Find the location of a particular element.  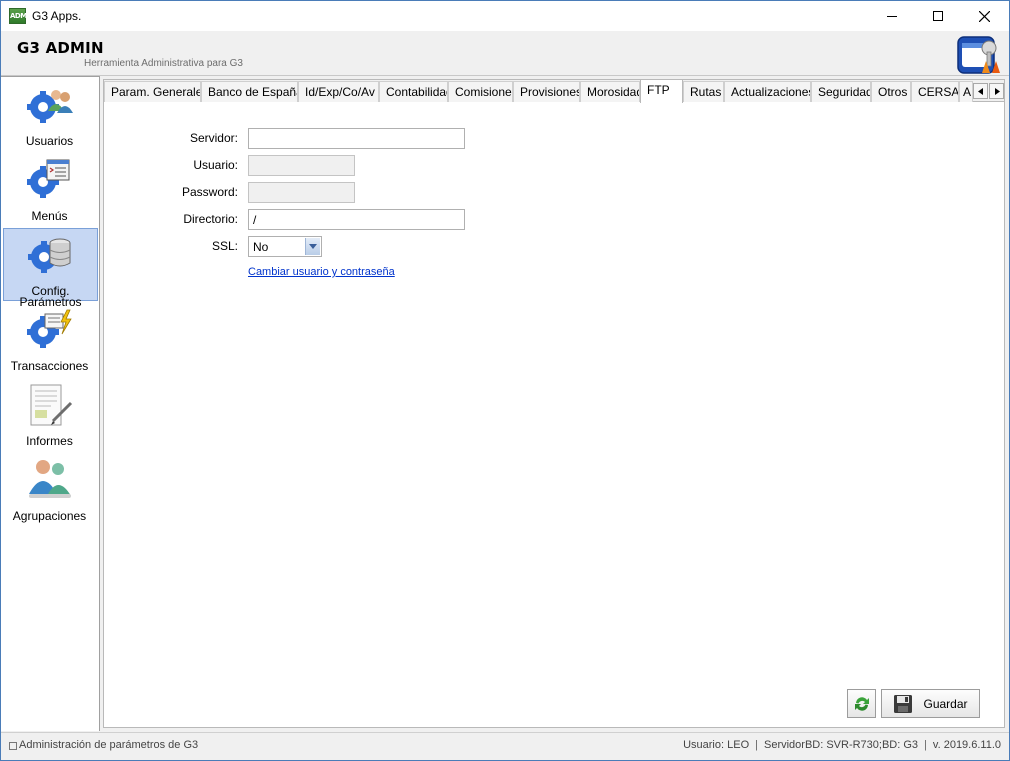

report-document-icon is located at coordinates (51, 405).